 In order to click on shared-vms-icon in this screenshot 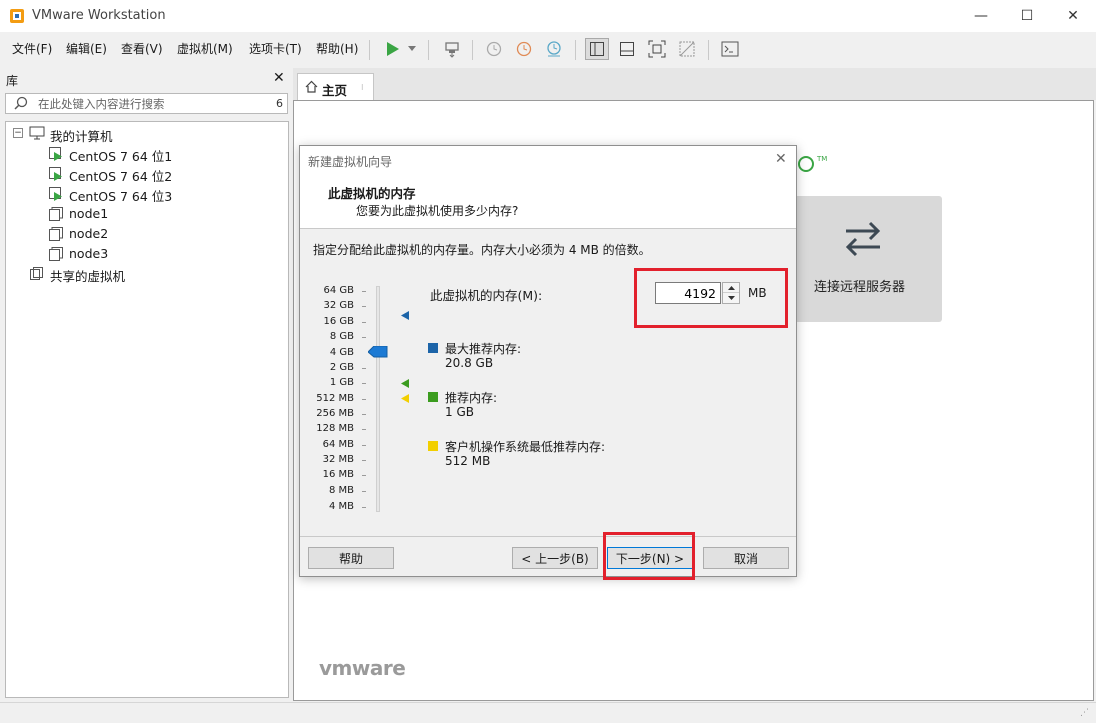, I will do `click(37, 275)`.